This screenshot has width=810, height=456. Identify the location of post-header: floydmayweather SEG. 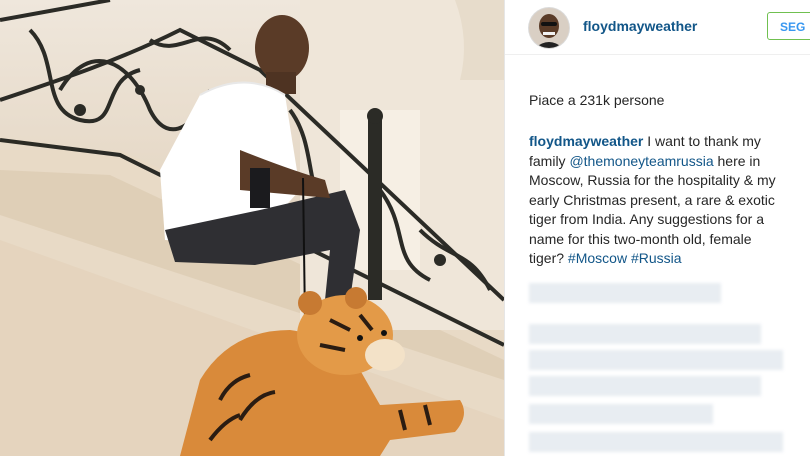
(657, 27).